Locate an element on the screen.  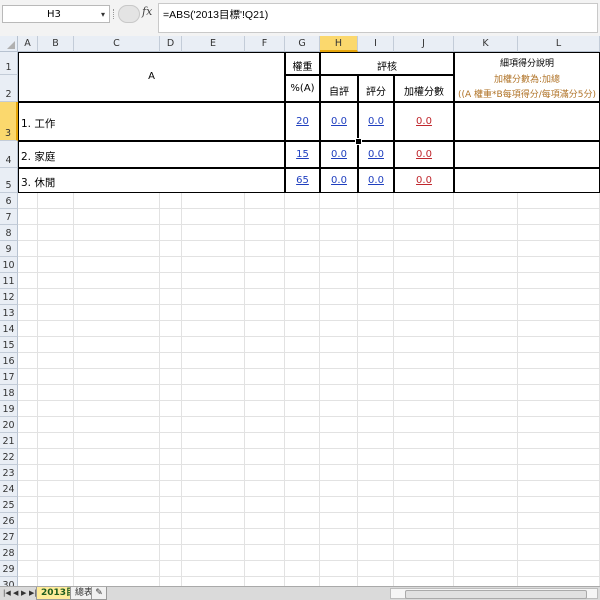
row-header: 14 is located at coordinates (9, 329).